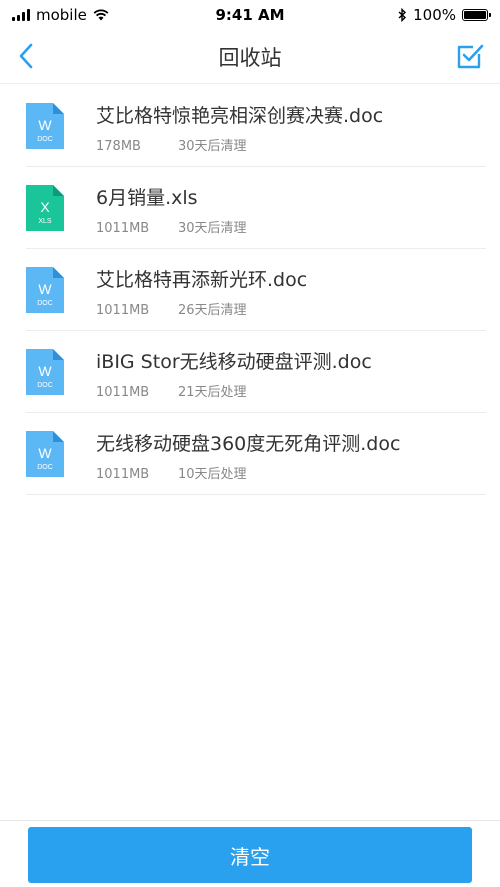 The width and height of the screenshot is (500, 887). I want to click on file-list-item: W DOC 无线移动硬盘360度无死角评测.doc 1011MB 10天后处理, so click(256, 454).